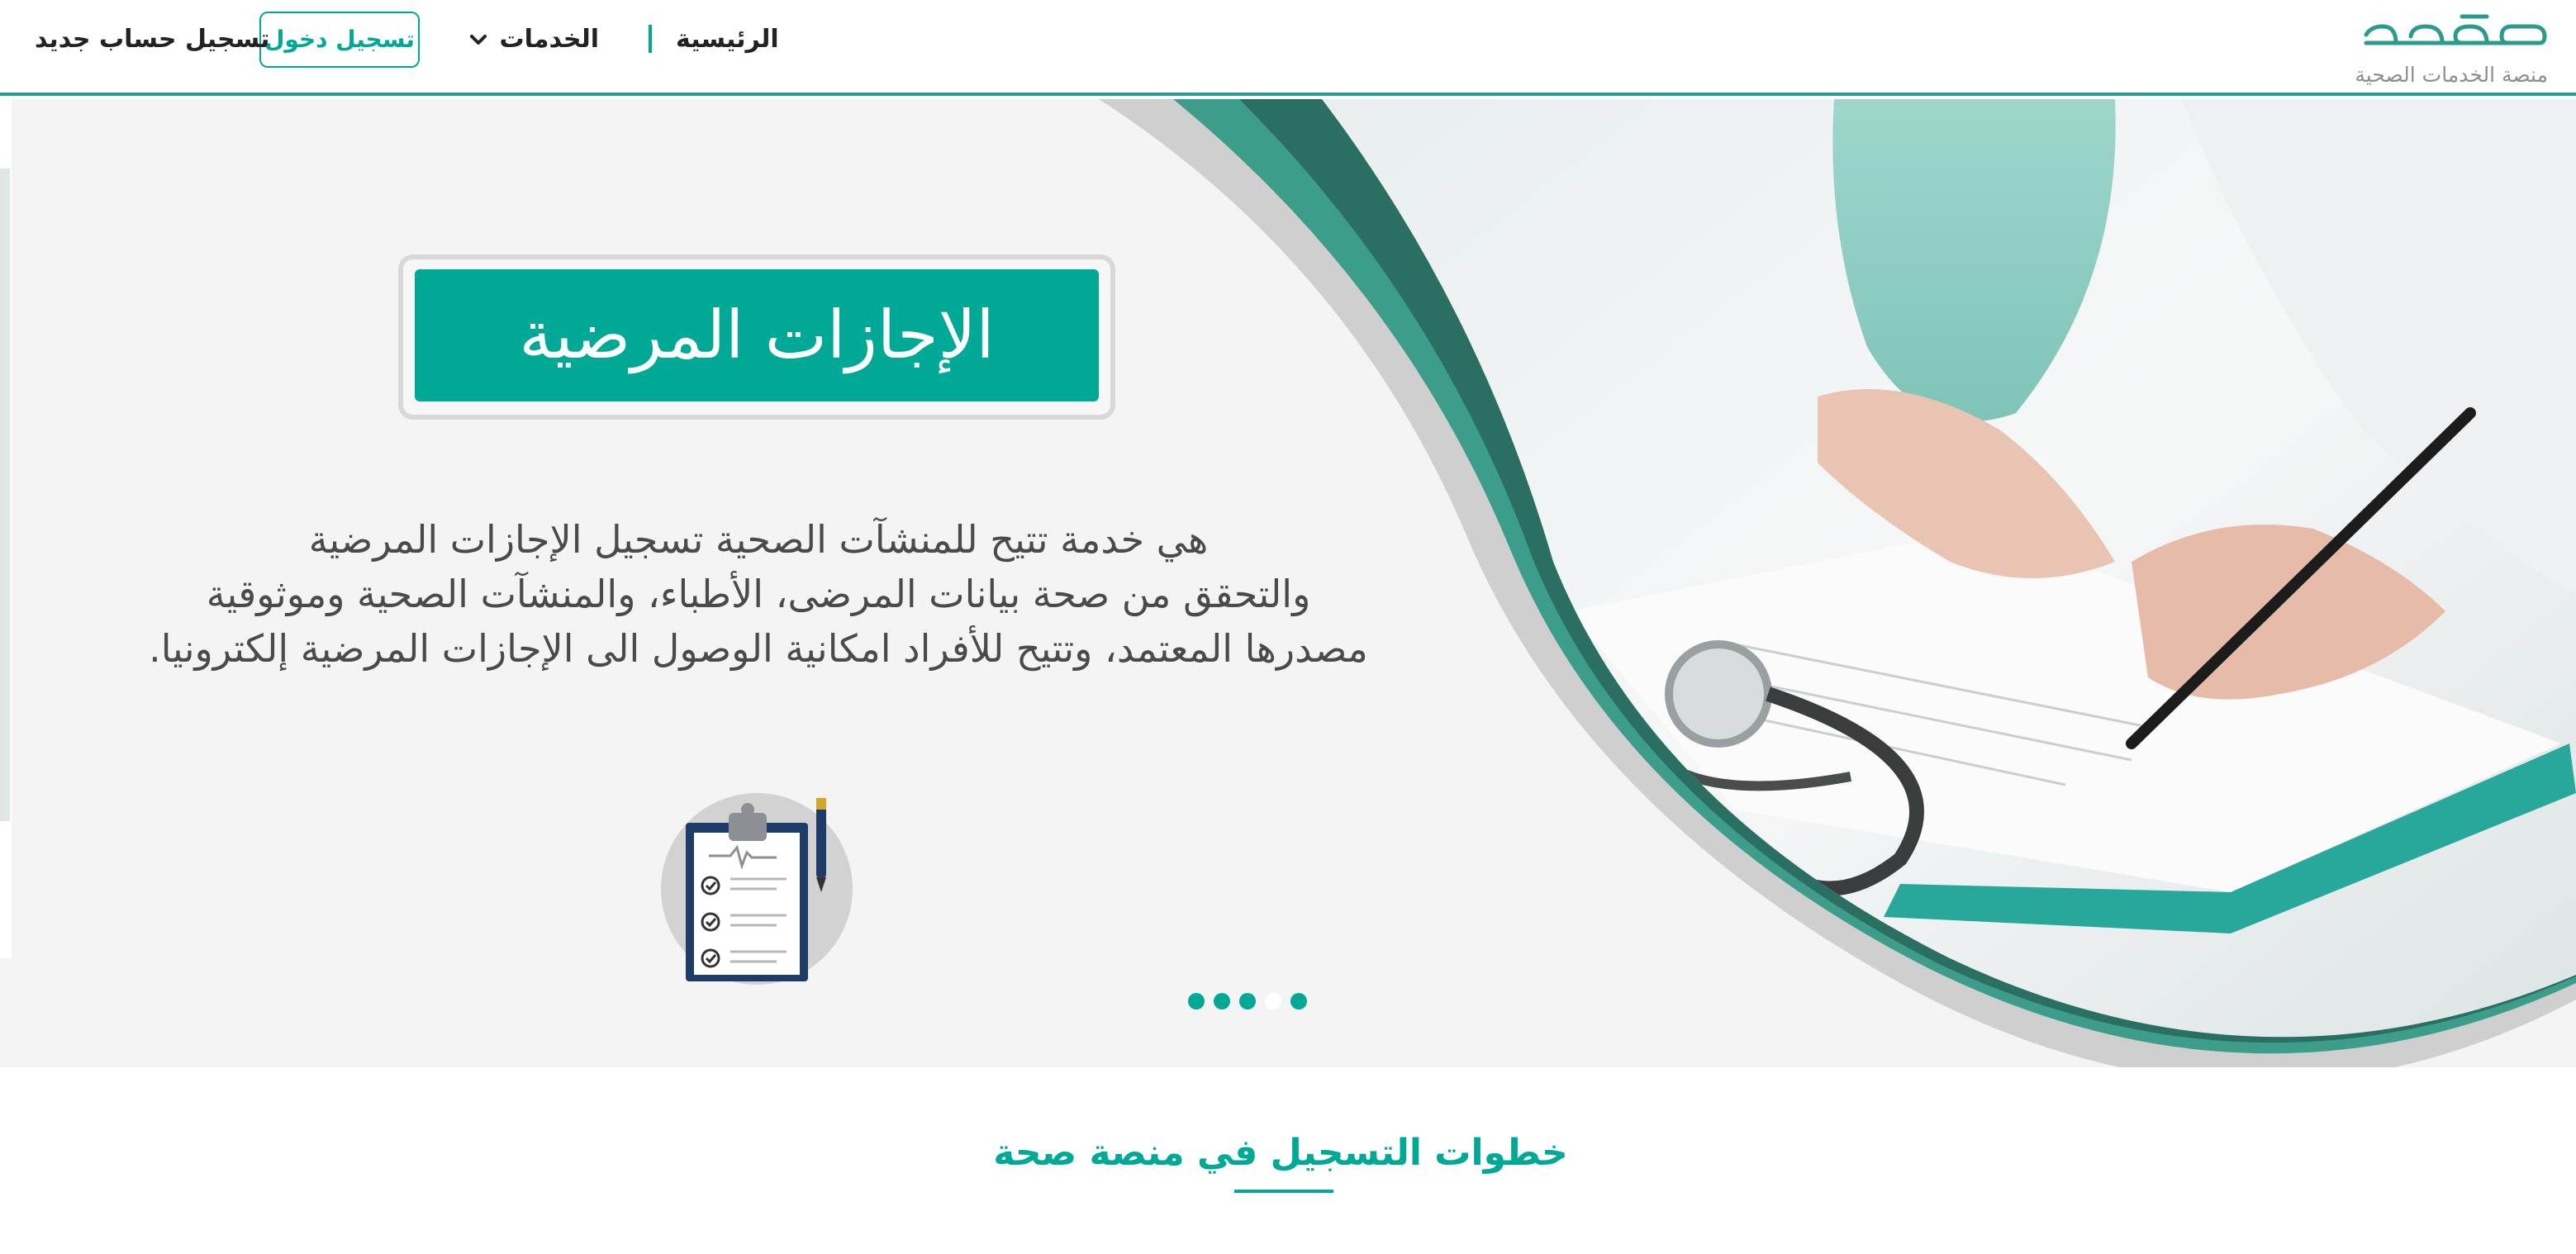 Image resolution: width=2576 pixels, height=1254 pixels. I want to click on service-title-badge: الإجازات المرضية, so click(756, 337).